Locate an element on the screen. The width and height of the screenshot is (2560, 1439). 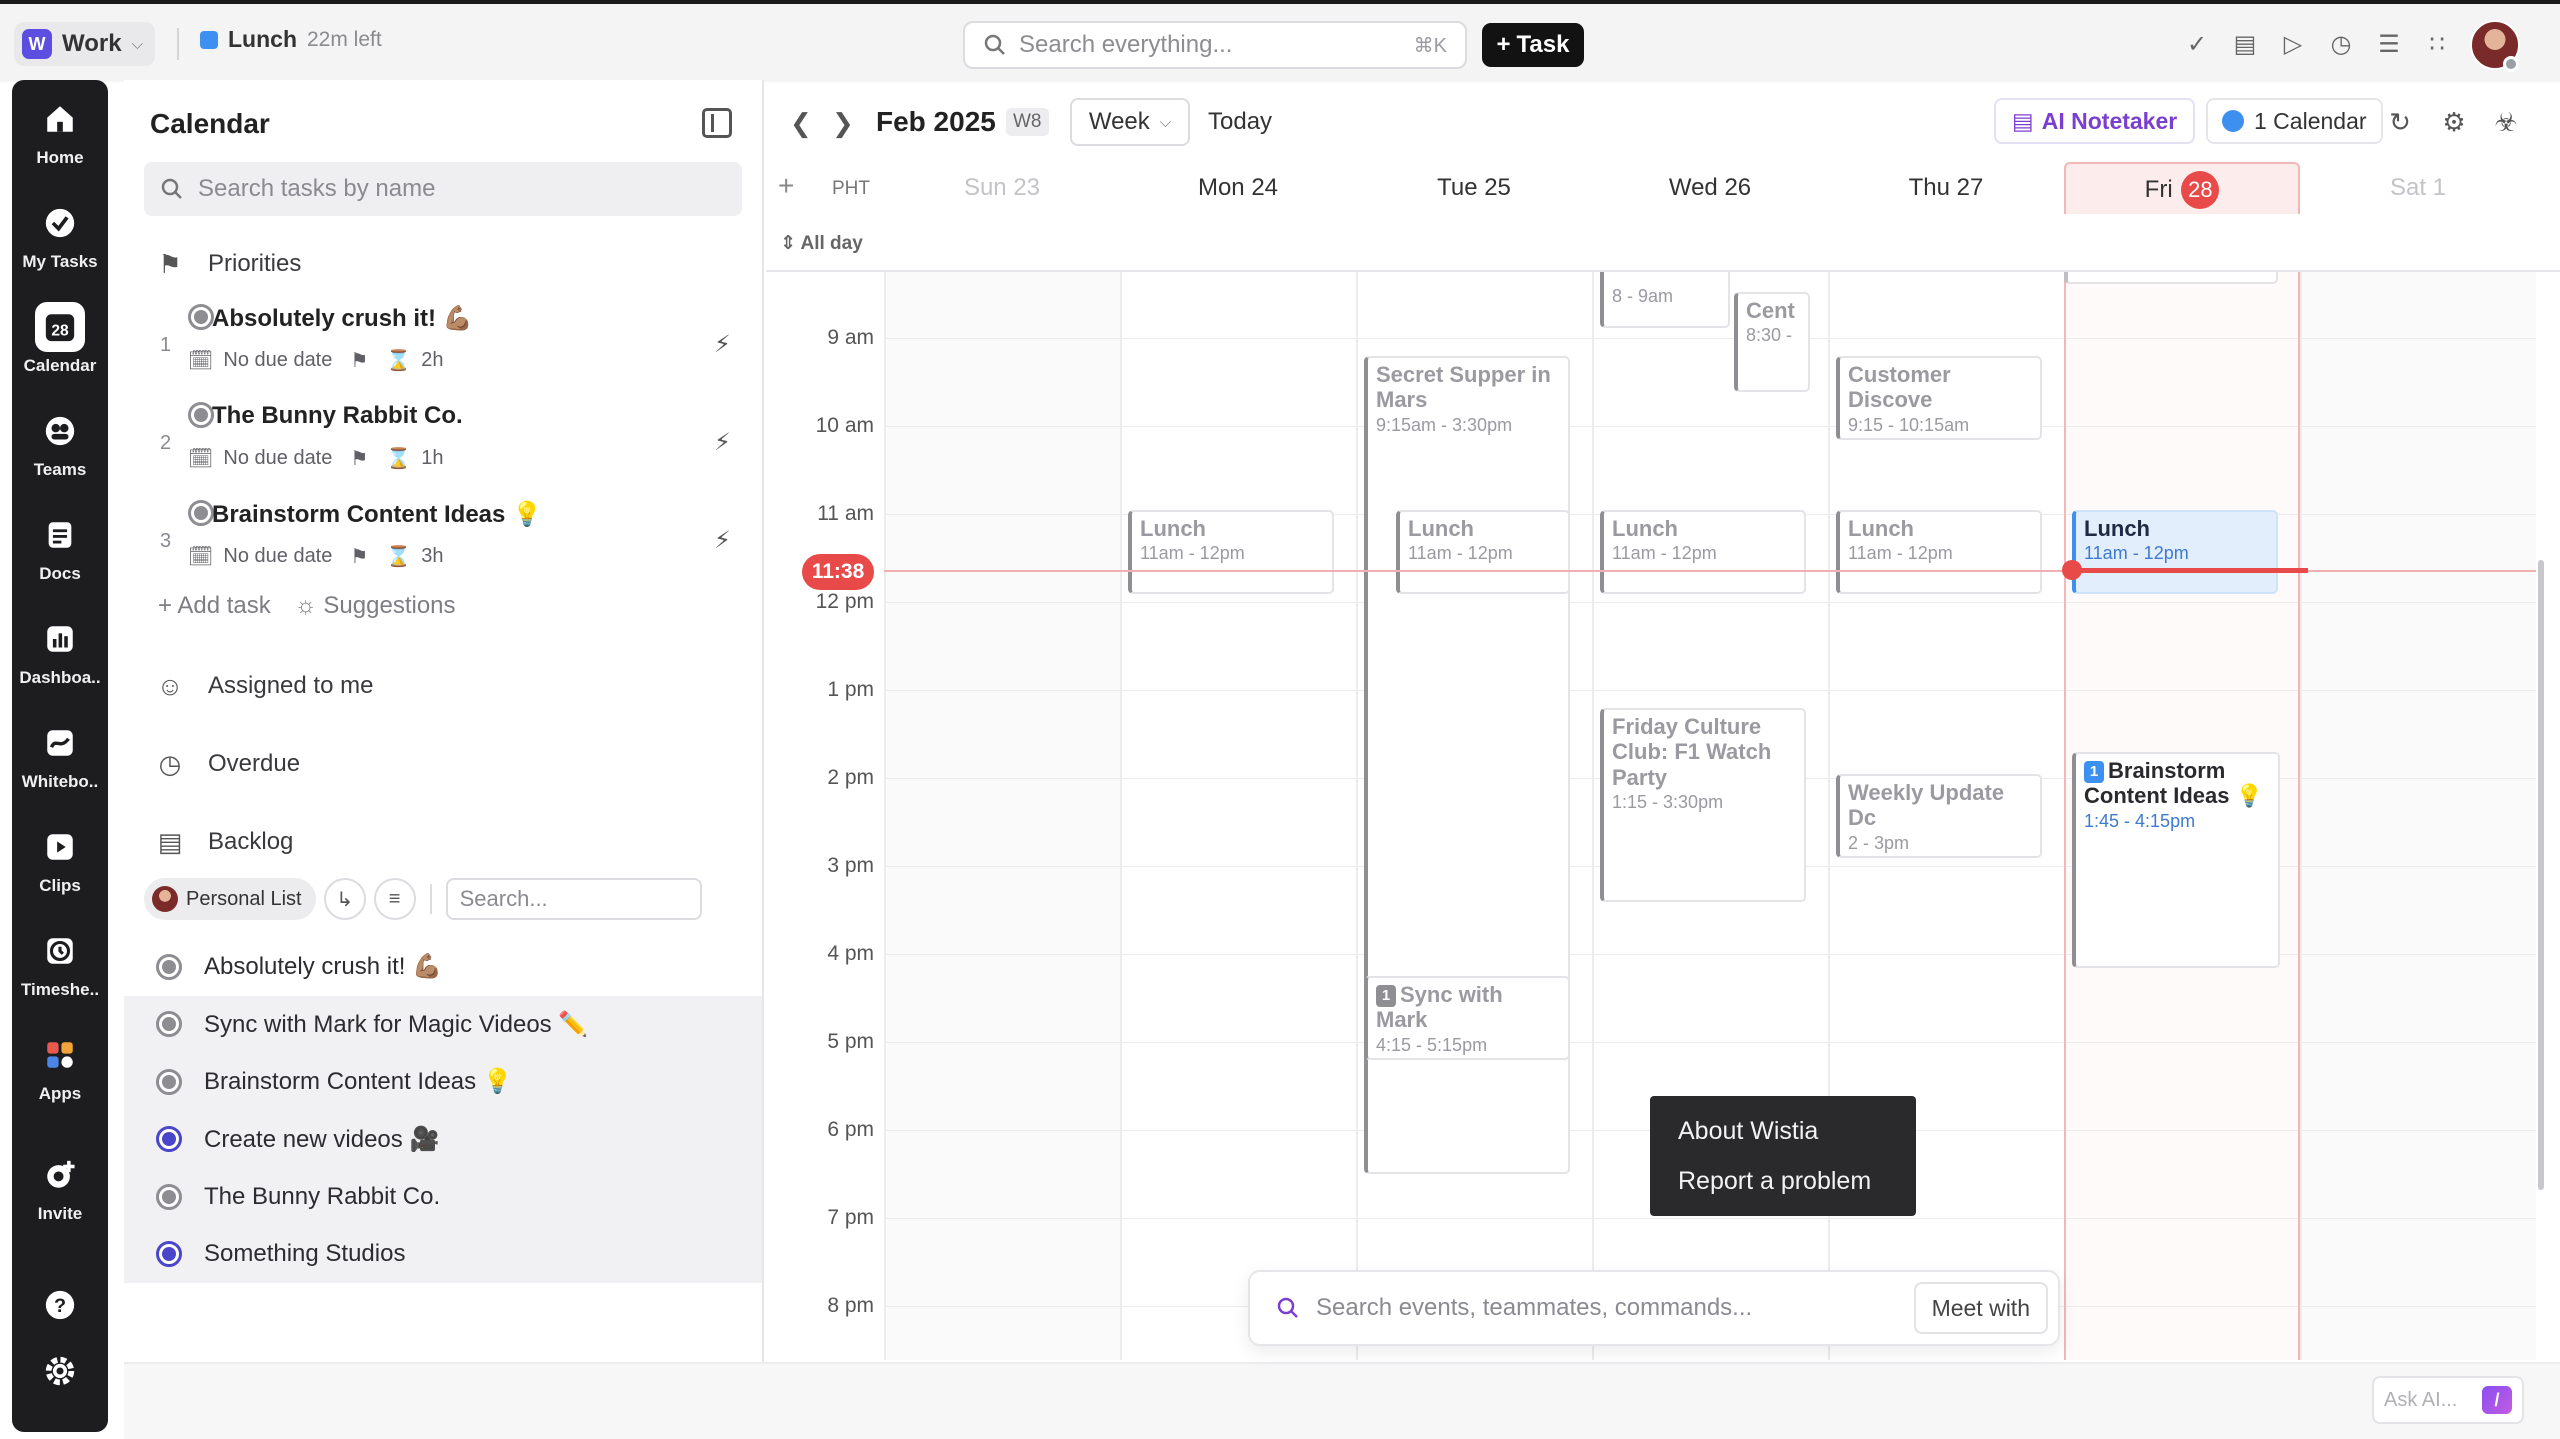
ai-notetaker-button: ▤ AI Notetaker is located at coordinates (2095, 121).